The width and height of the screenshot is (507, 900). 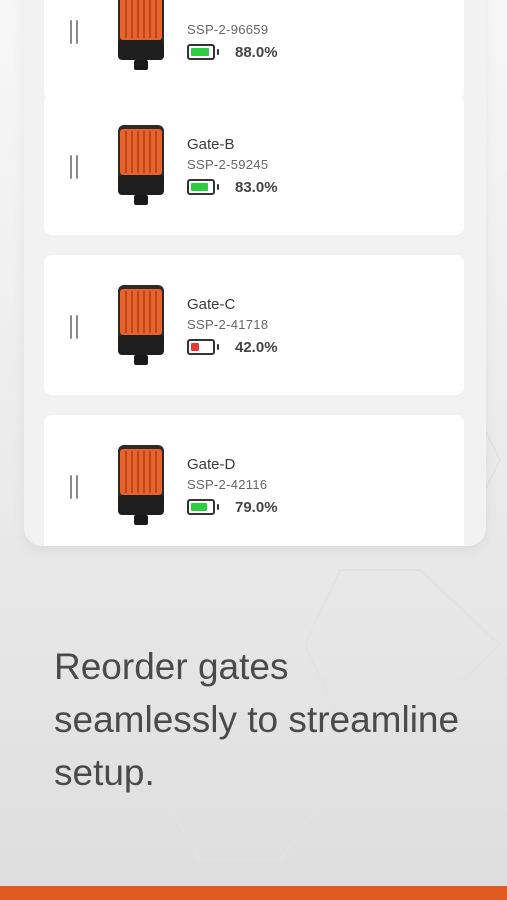 I want to click on gate-card: Gate-B SSP-2-59245 83.0%, so click(x=254, y=165).